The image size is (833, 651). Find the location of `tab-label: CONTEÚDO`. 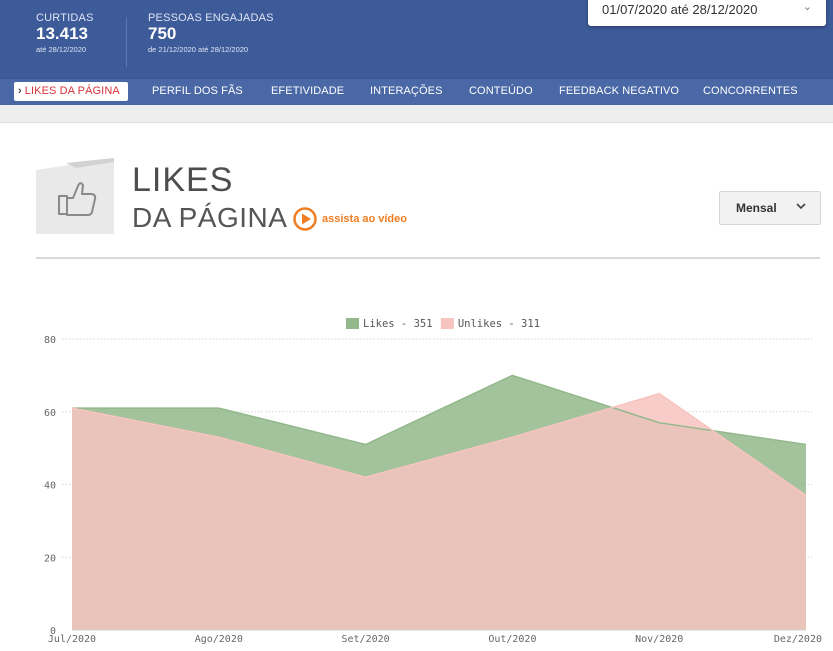

tab-label: CONTEÚDO is located at coordinates (501, 91).